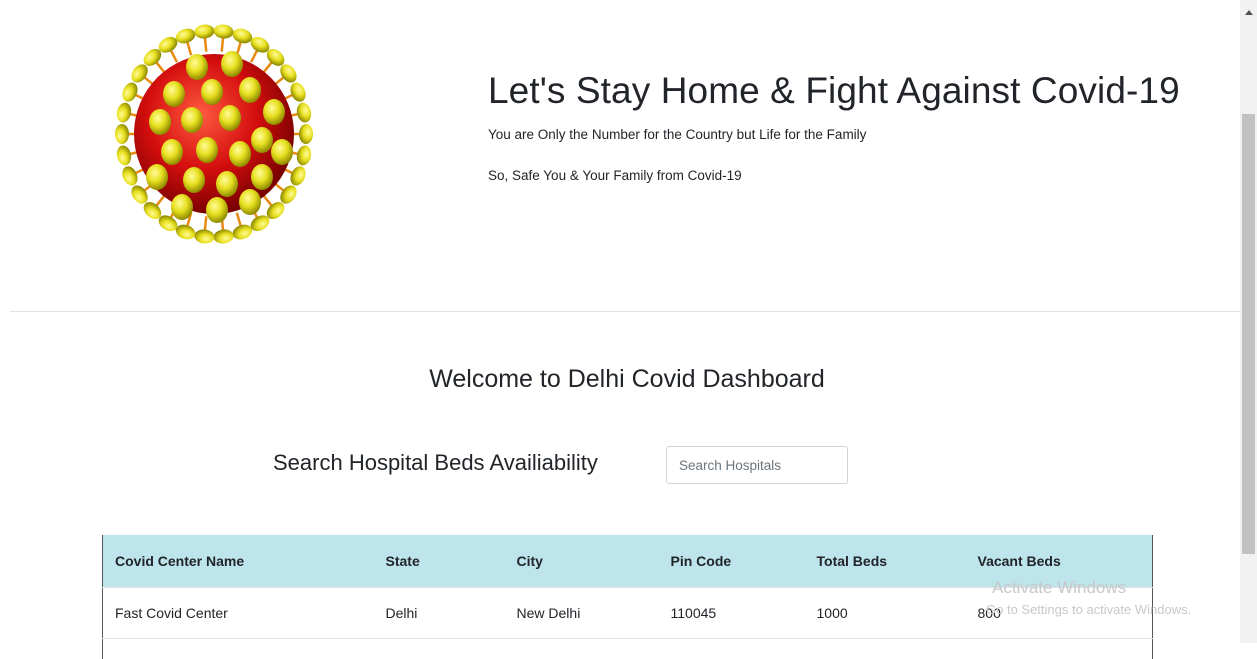  What do you see at coordinates (615, 175) in the screenshot?
I see `tagline-safety: So, Safe You & Your Family from Covid-19` at bounding box center [615, 175].